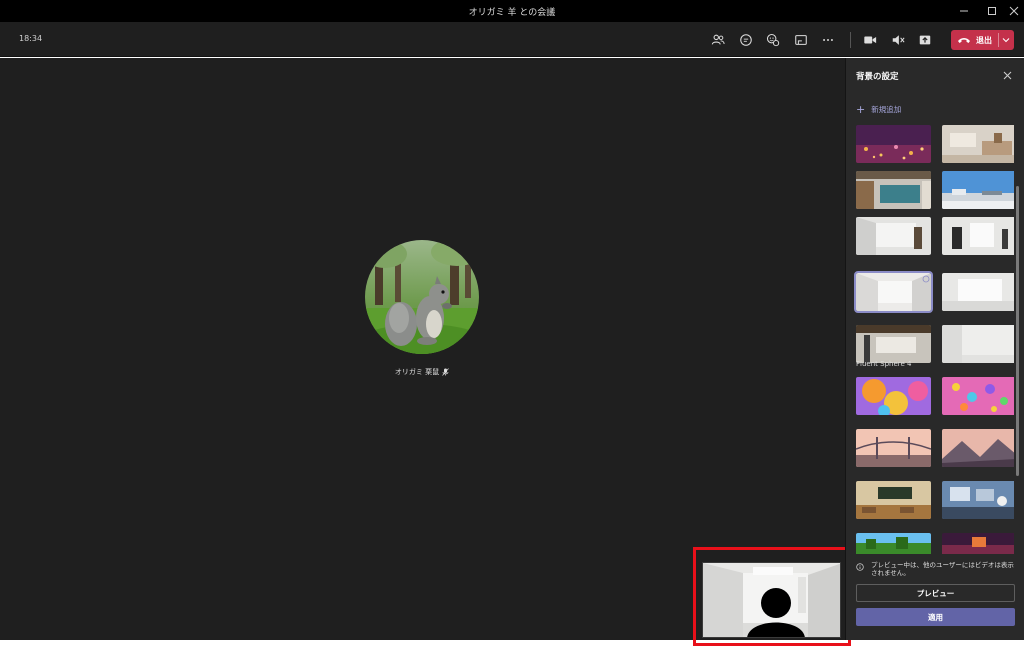 The width and height of the screenshot is (1024, 648). Describe the element at coordinates (978, 344) in the screenshot. I see `background-thumbnail-white-wall` at that location.